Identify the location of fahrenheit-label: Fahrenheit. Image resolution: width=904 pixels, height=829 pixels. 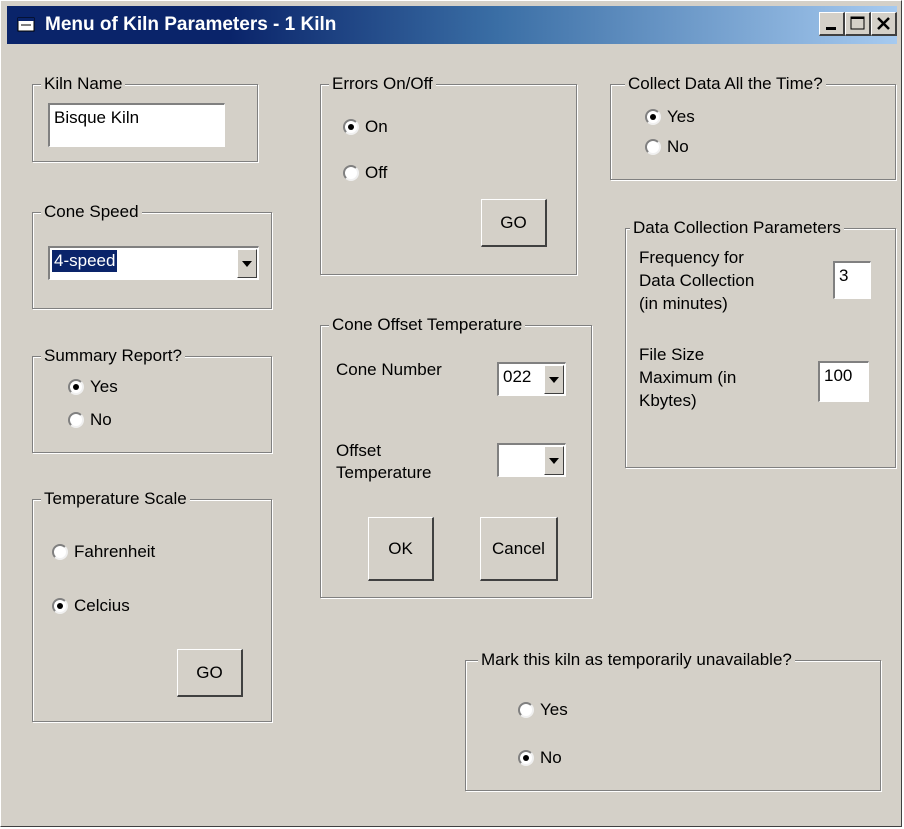
(115, 551).